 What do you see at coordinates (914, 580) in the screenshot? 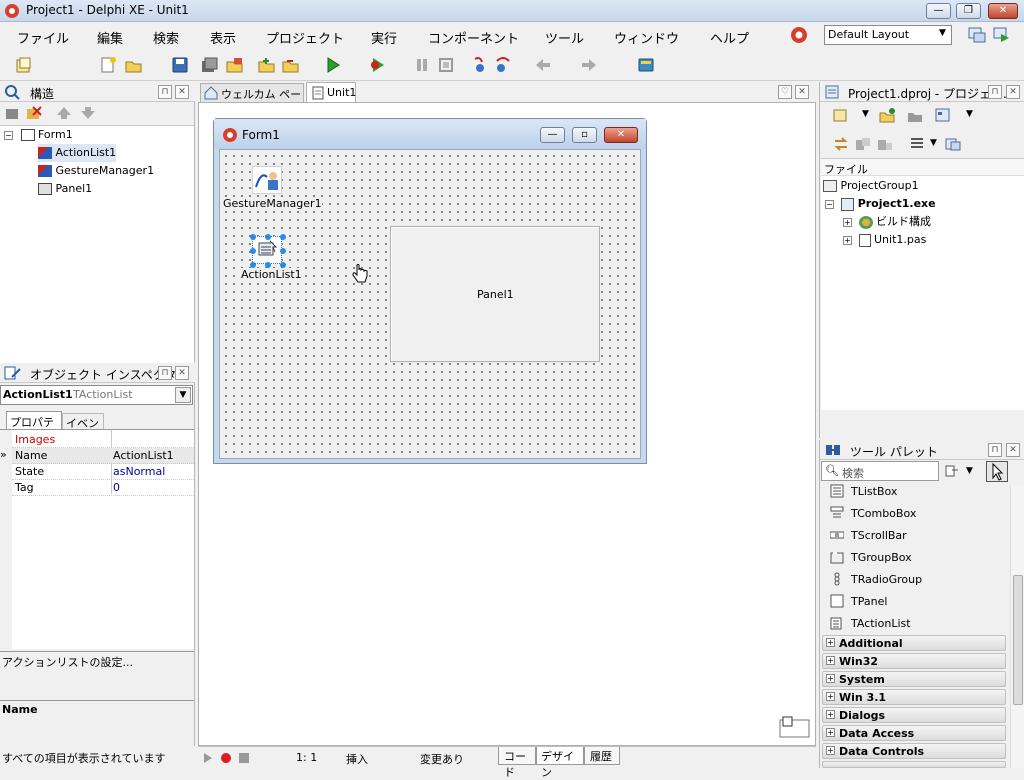
I see `palette-item-tradiogroup: TRadioGroup` at bounding box center [914, 580].